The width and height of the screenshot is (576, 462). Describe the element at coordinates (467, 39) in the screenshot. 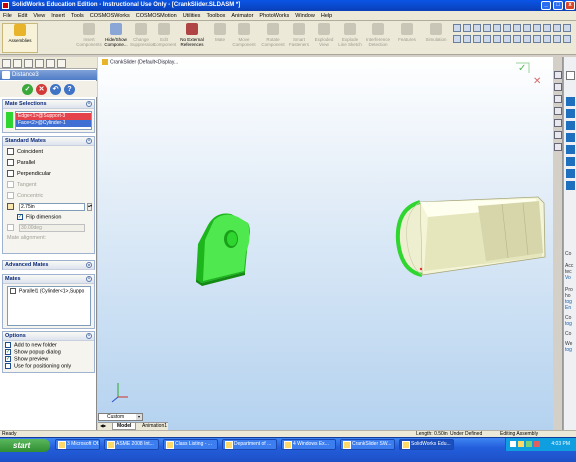

I see `back-view-icon` at that location.